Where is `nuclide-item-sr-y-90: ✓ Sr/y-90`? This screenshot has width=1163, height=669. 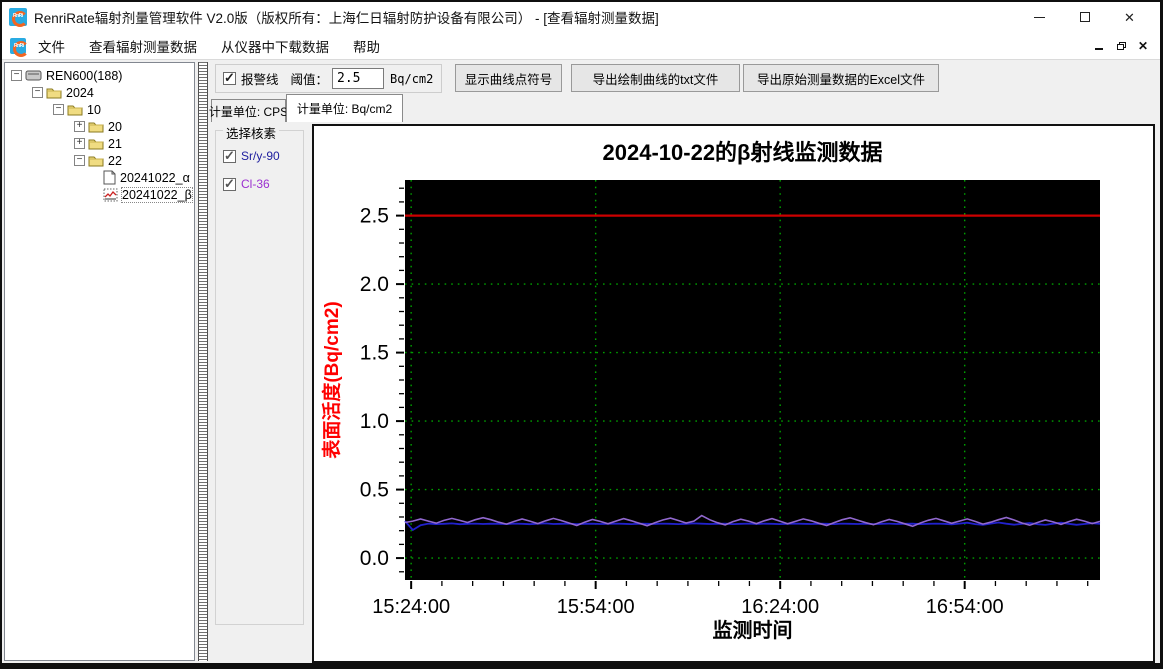 nuclide-item-sr-y-90: ✓ Sr/y-90 is located at coordinates (263, 155).